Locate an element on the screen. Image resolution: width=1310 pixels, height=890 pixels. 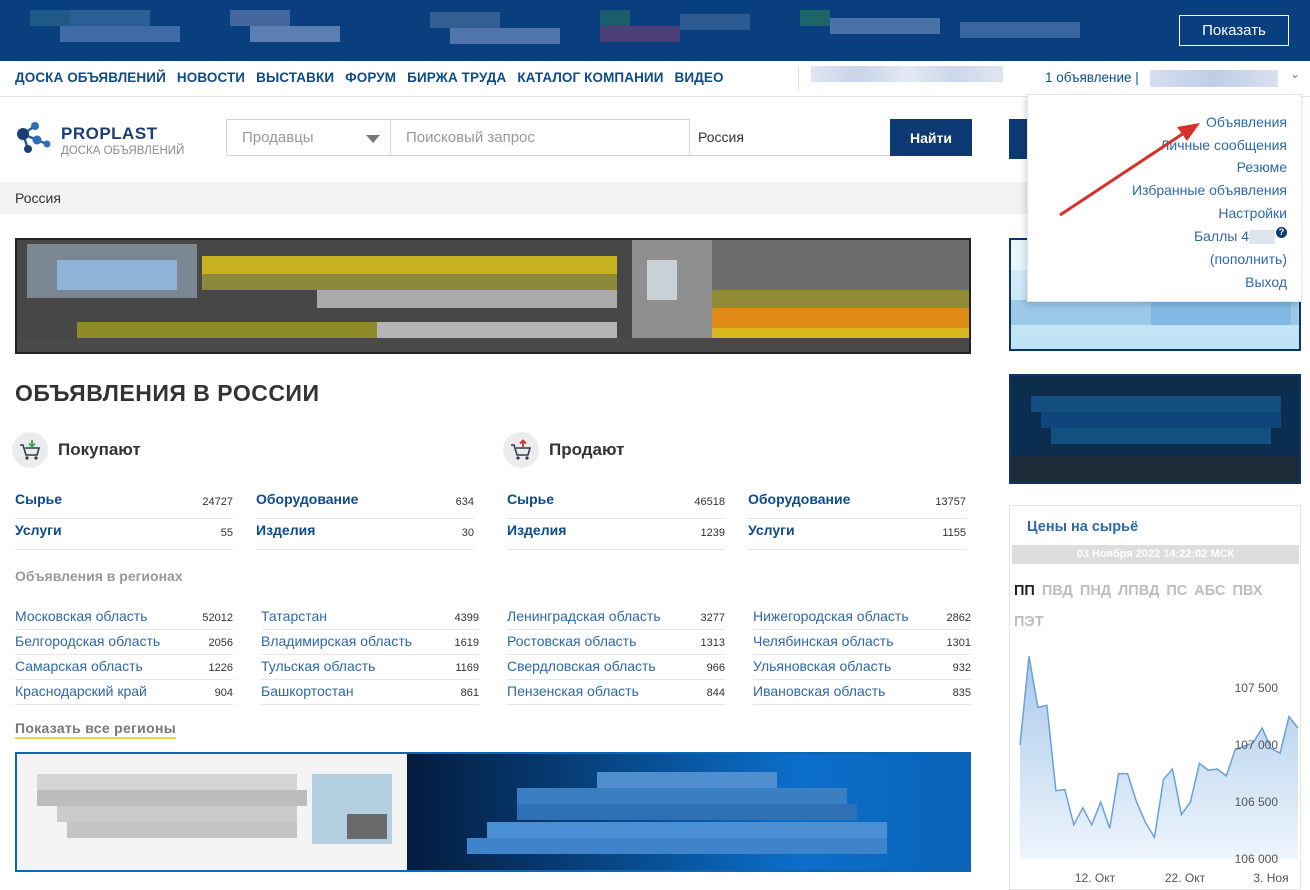
region-row: Нижегородская область 2862 is located at coordinates (862, 619).